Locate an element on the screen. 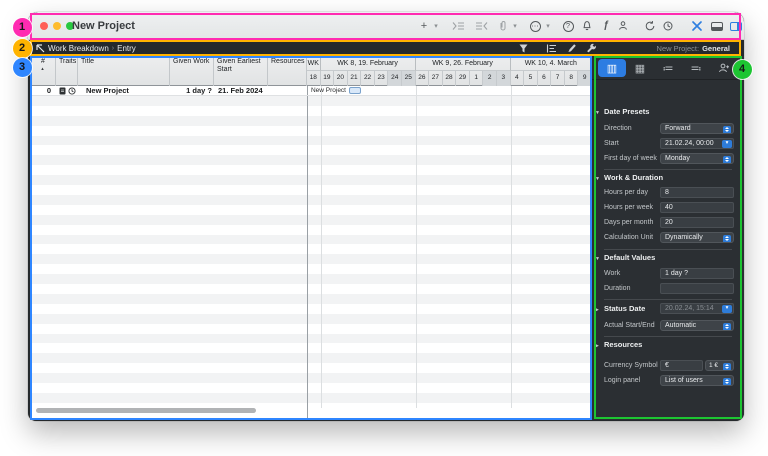 Image resolution: width=768 pixels, height=456 pixels. filter-icon is located at coordinates (523, 48).